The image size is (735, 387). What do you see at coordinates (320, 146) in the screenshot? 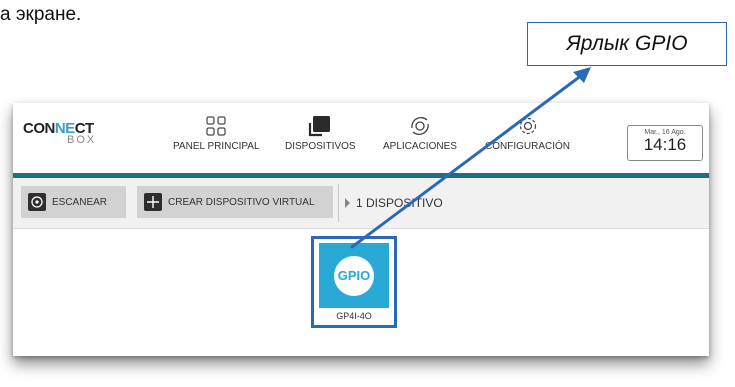
I see `nav-dispositivos-label: DISPOSITIVOS` at bounding box center [320, 146].